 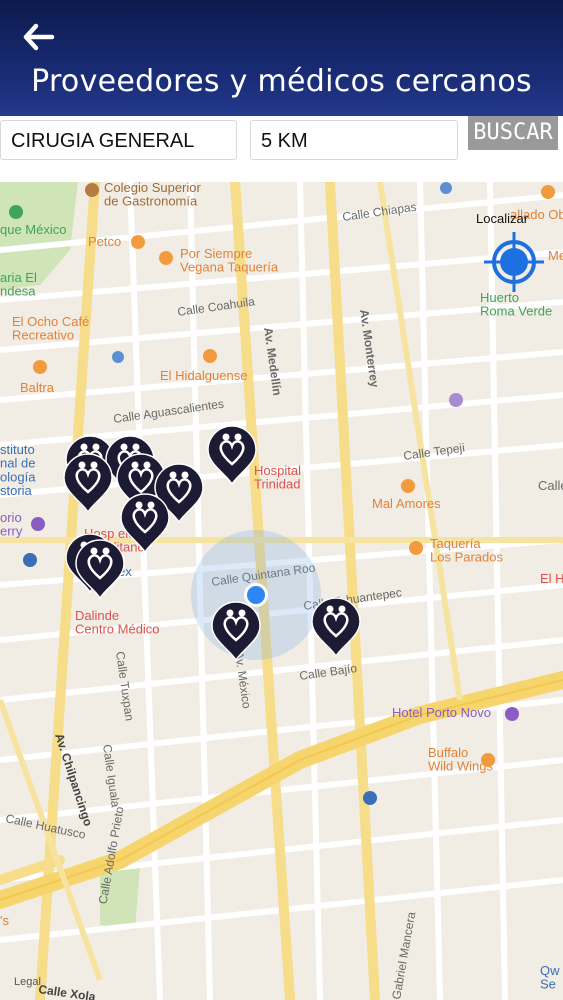 I want to click on park-icon, so click(x=16, y=212).